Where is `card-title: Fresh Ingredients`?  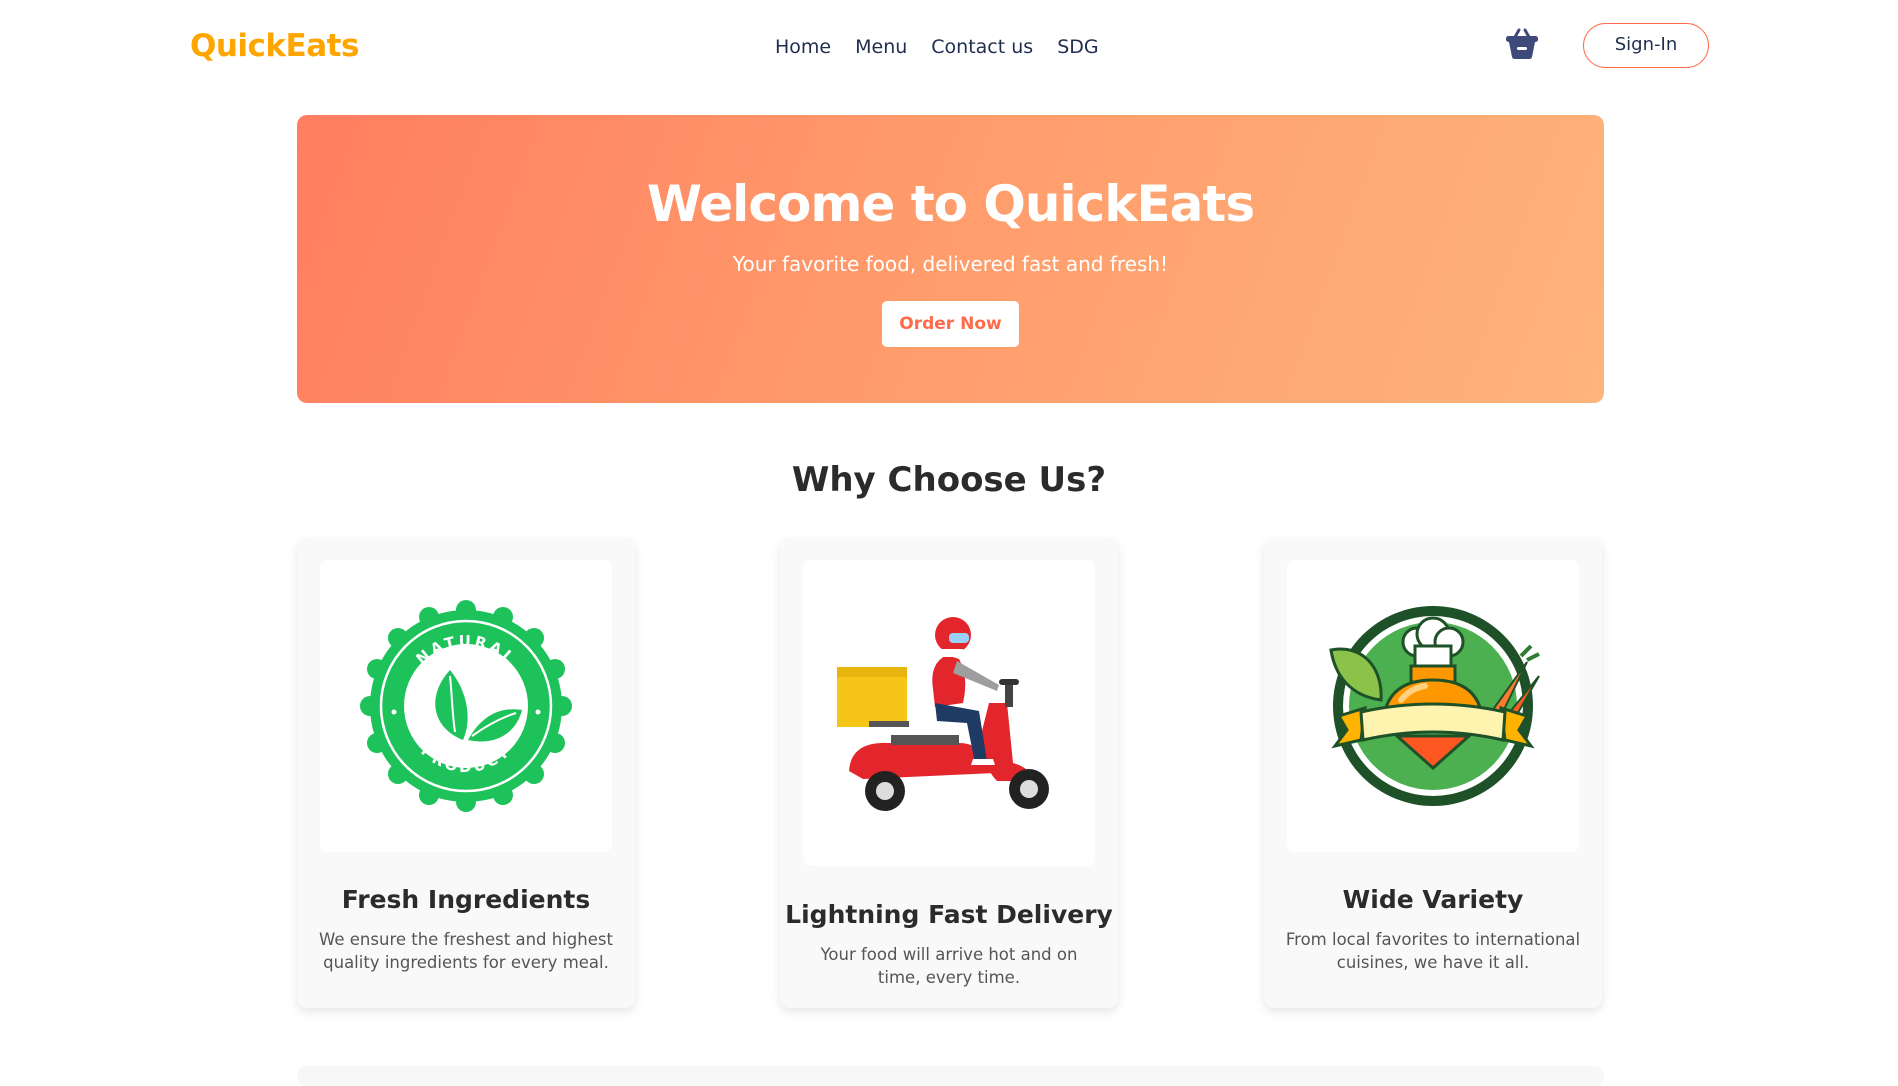
card-title: Fresh Ingredients is located at coordinates (466, 899).